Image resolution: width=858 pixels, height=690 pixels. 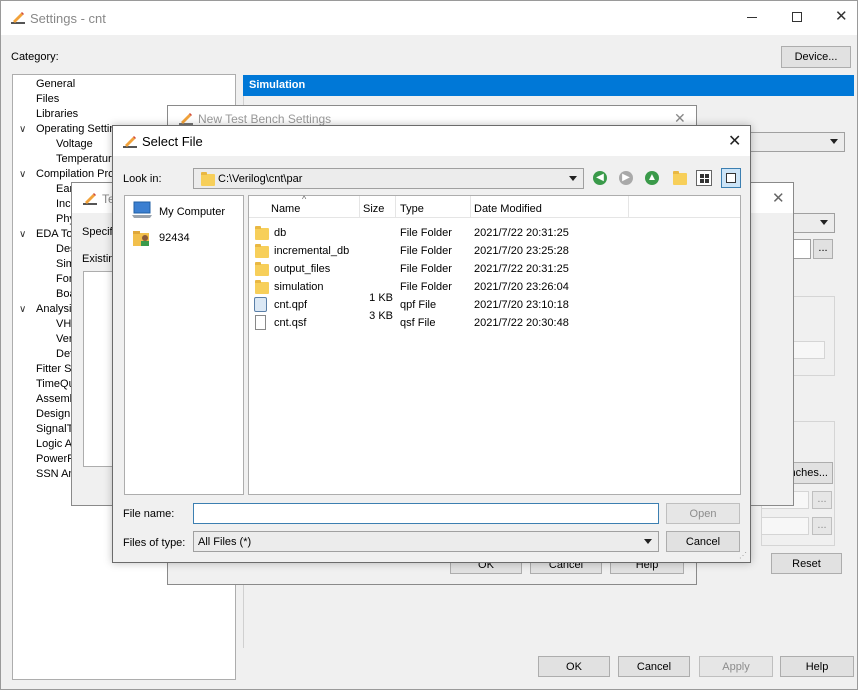 I want to click on file-date: 2021/7/20 23:25:28, so click(x=521, y=251).